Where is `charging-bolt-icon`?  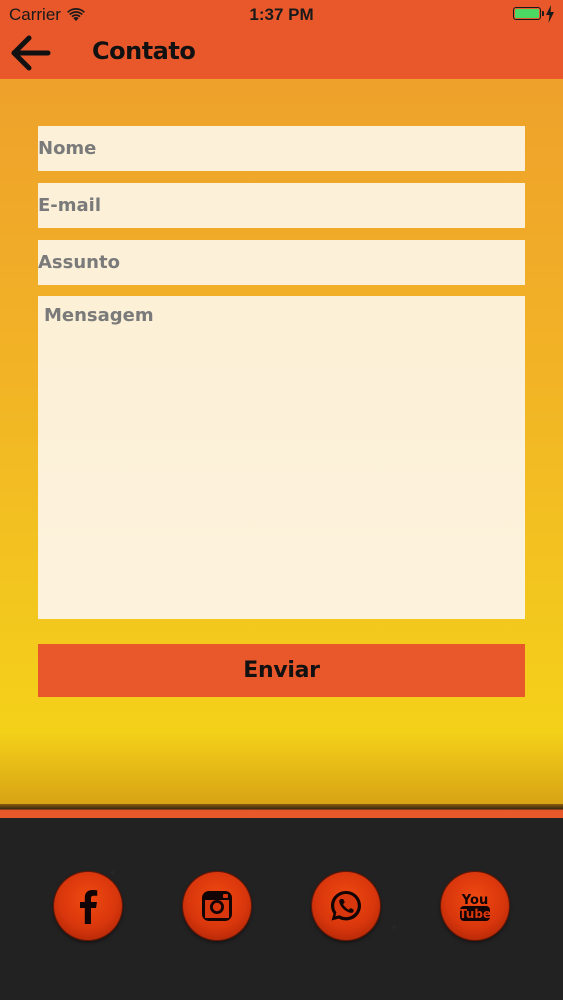 charging-bolt-icon is located at coordinates (550, 14).